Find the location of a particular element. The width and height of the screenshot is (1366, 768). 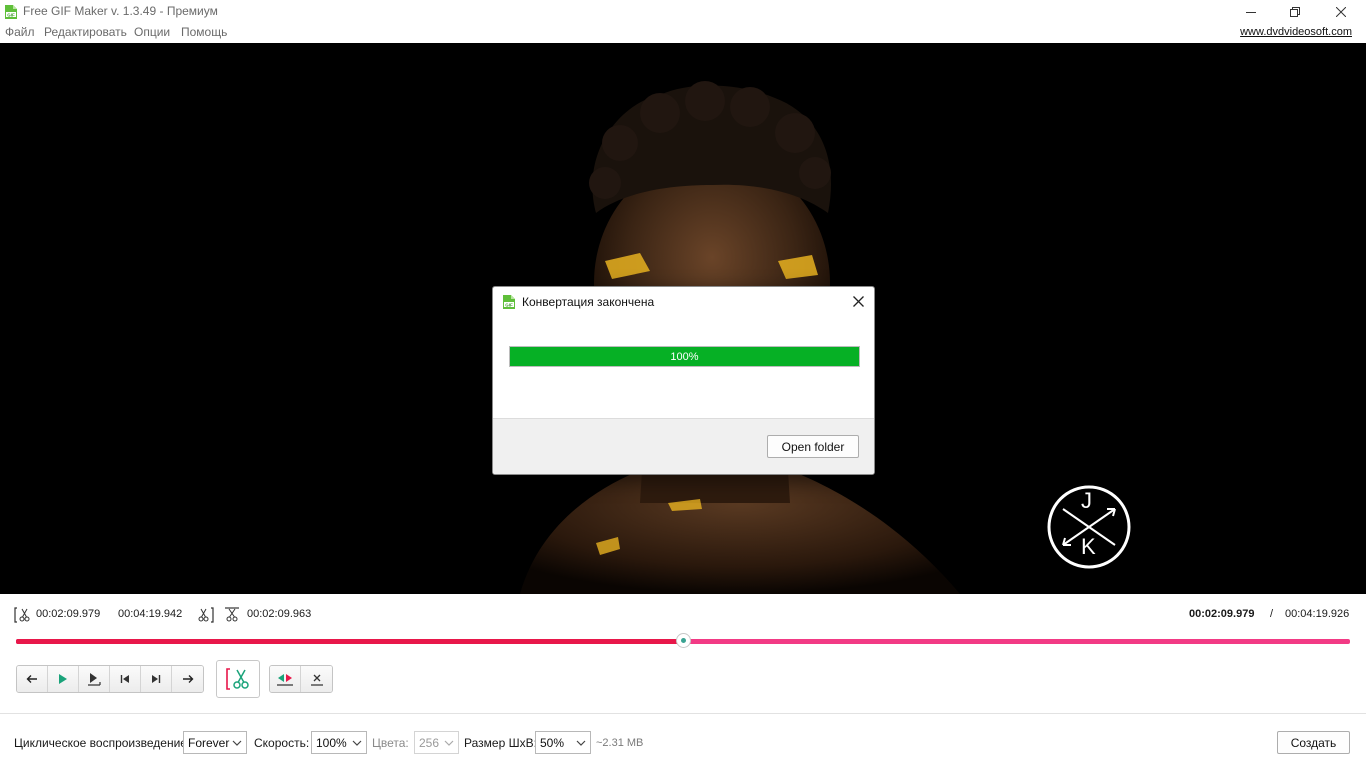

play-button is located at coordinates (63, 679).